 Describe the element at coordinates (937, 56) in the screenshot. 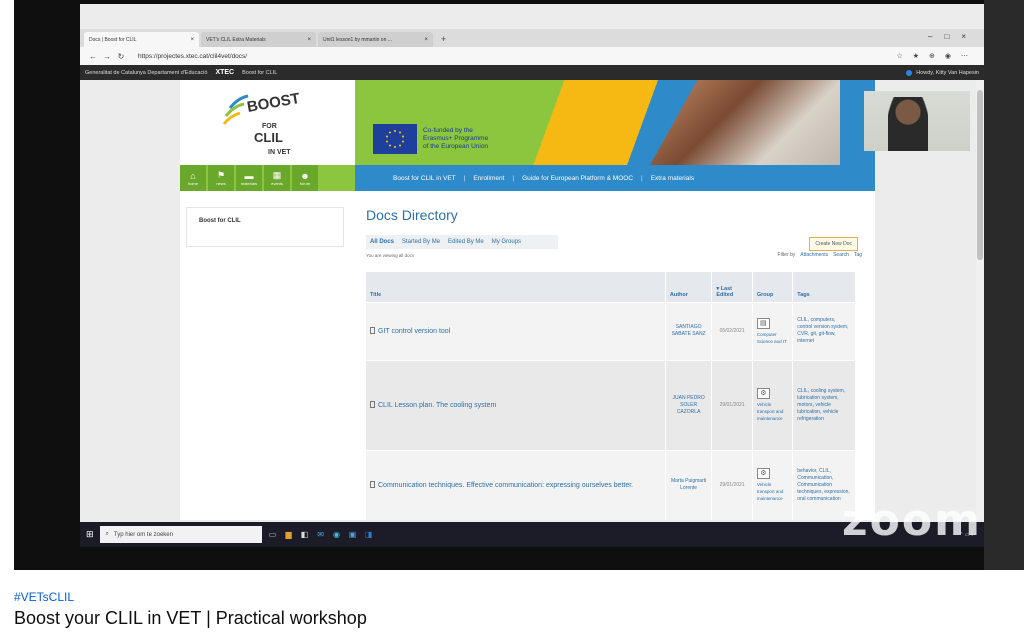

I see `browser-tools-icons: ☆★⊕◉⋯` at that location.